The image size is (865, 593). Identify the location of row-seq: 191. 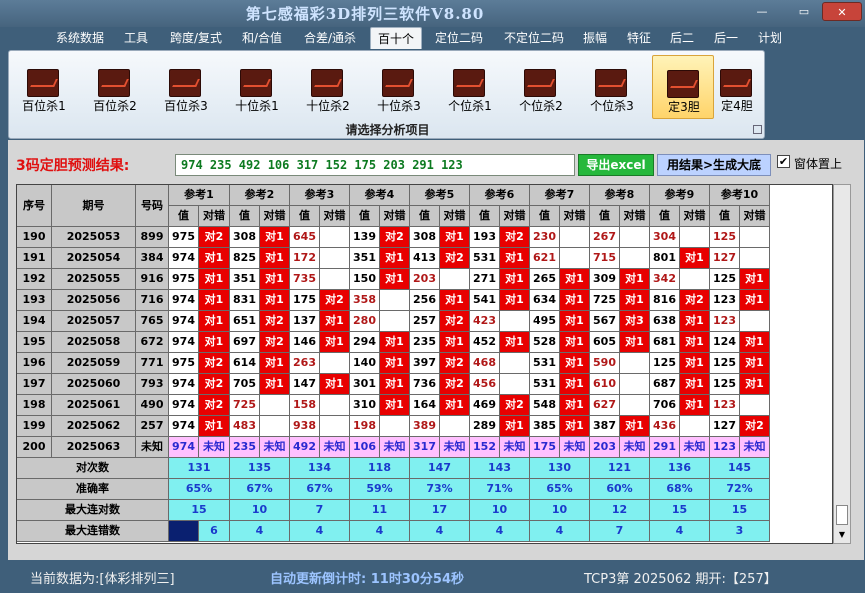
(34, 258).